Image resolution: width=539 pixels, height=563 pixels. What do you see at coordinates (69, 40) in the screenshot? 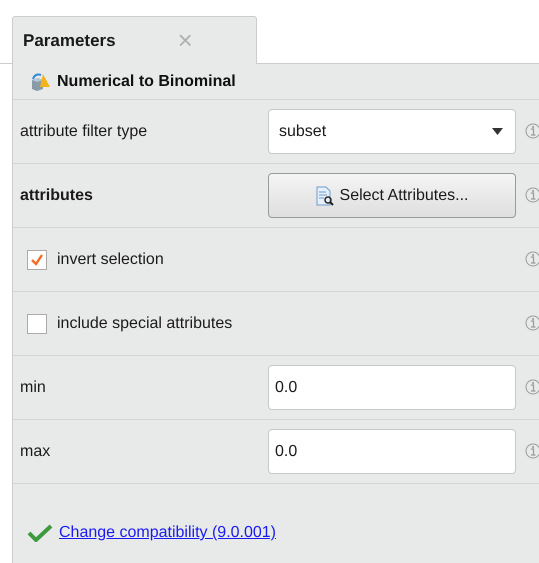
I see `tab-title: Parameters` at bounding box center [69, 40].